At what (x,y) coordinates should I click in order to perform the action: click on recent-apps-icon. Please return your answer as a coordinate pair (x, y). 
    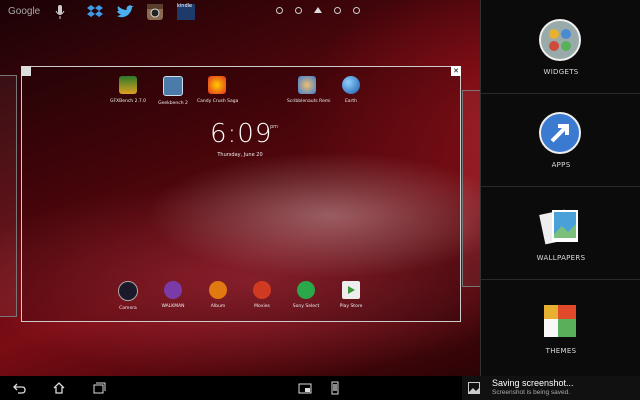
    Looking at the image, I should click on (99, 388).